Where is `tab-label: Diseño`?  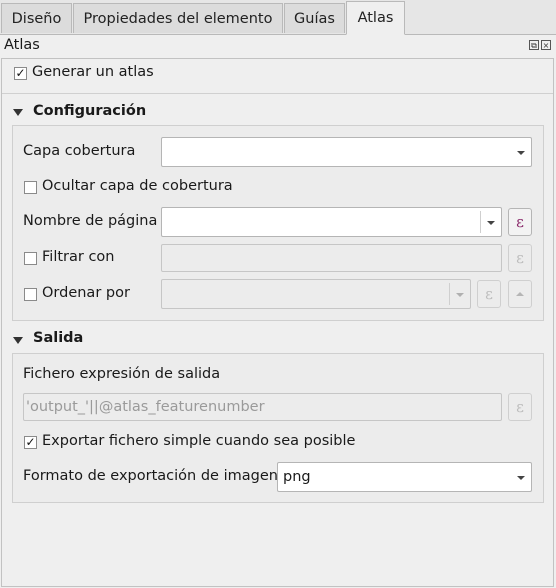 tab-label: Diseño is located at coordinates (36, 19).